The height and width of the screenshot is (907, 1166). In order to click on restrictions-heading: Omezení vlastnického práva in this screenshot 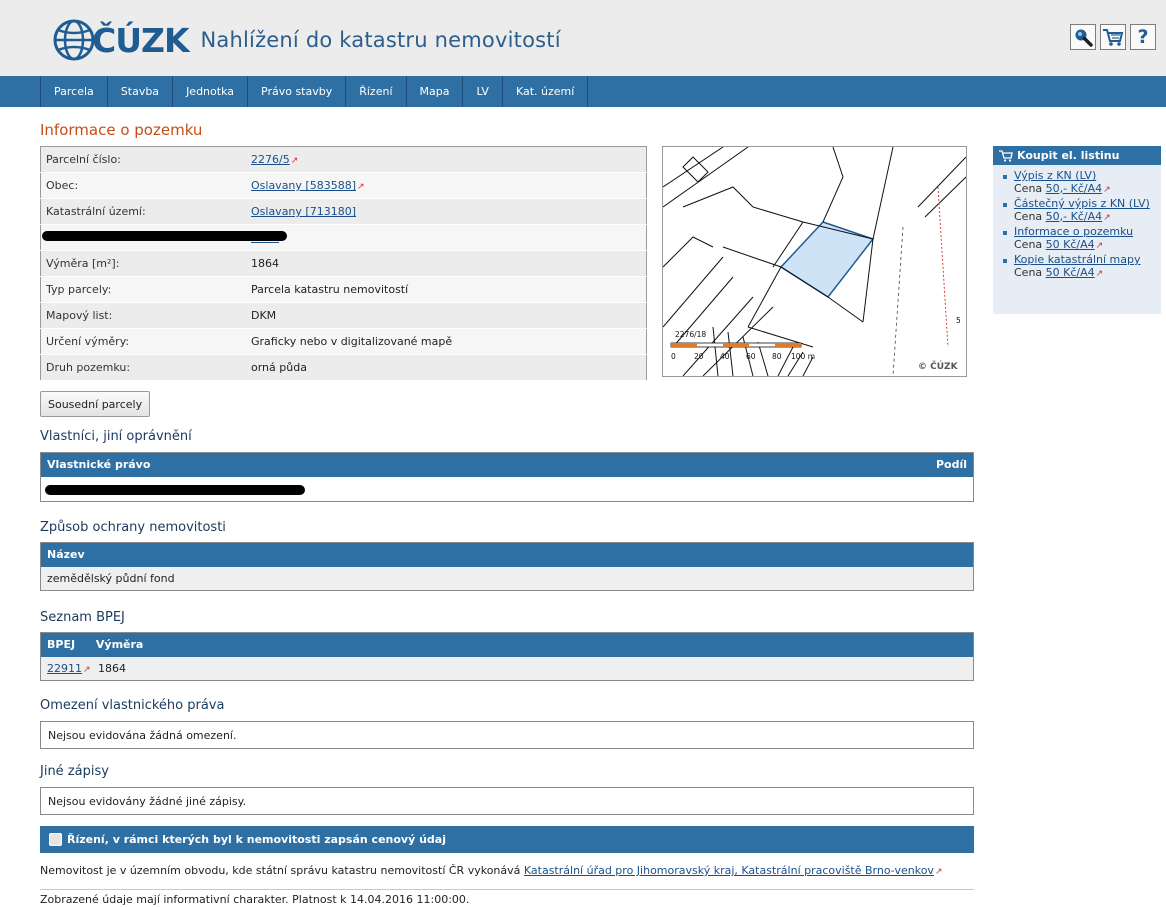, I will do `click(132, 705)`.